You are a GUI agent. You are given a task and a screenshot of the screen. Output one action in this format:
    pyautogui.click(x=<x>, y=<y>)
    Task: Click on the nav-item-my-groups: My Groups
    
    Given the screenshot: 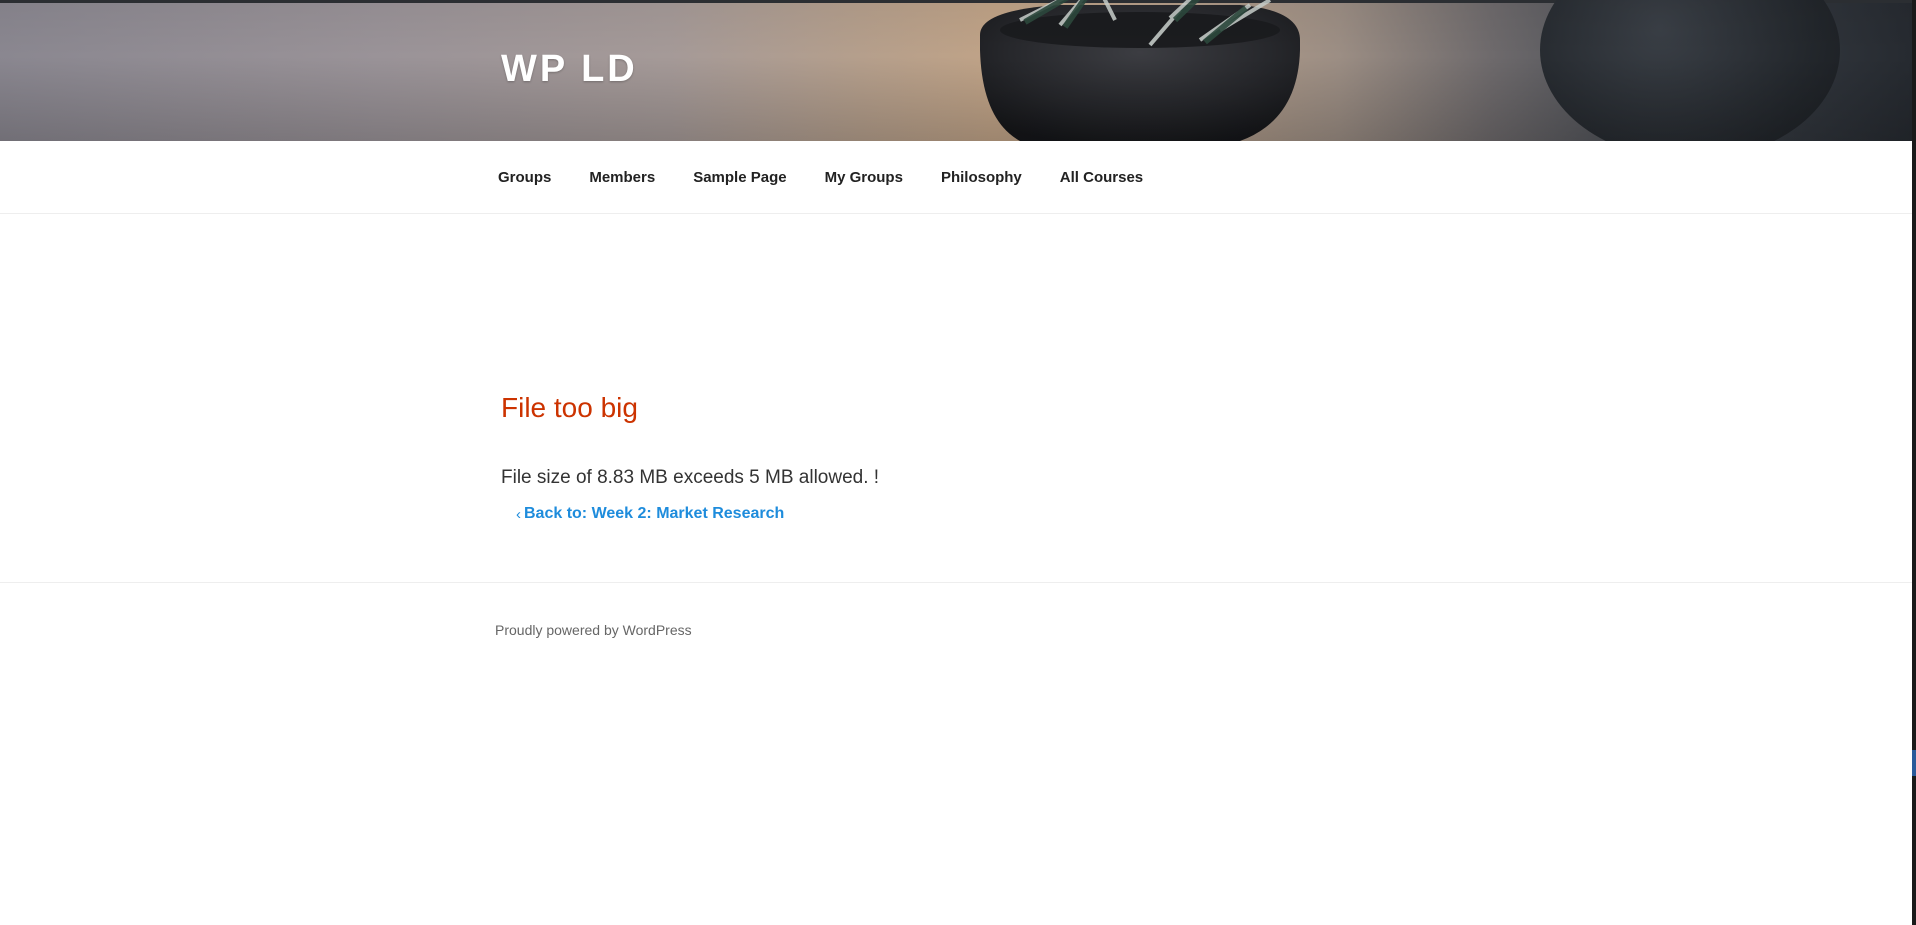 What is the action you would take?
    pyautogui.click(x=864, y=177)
    